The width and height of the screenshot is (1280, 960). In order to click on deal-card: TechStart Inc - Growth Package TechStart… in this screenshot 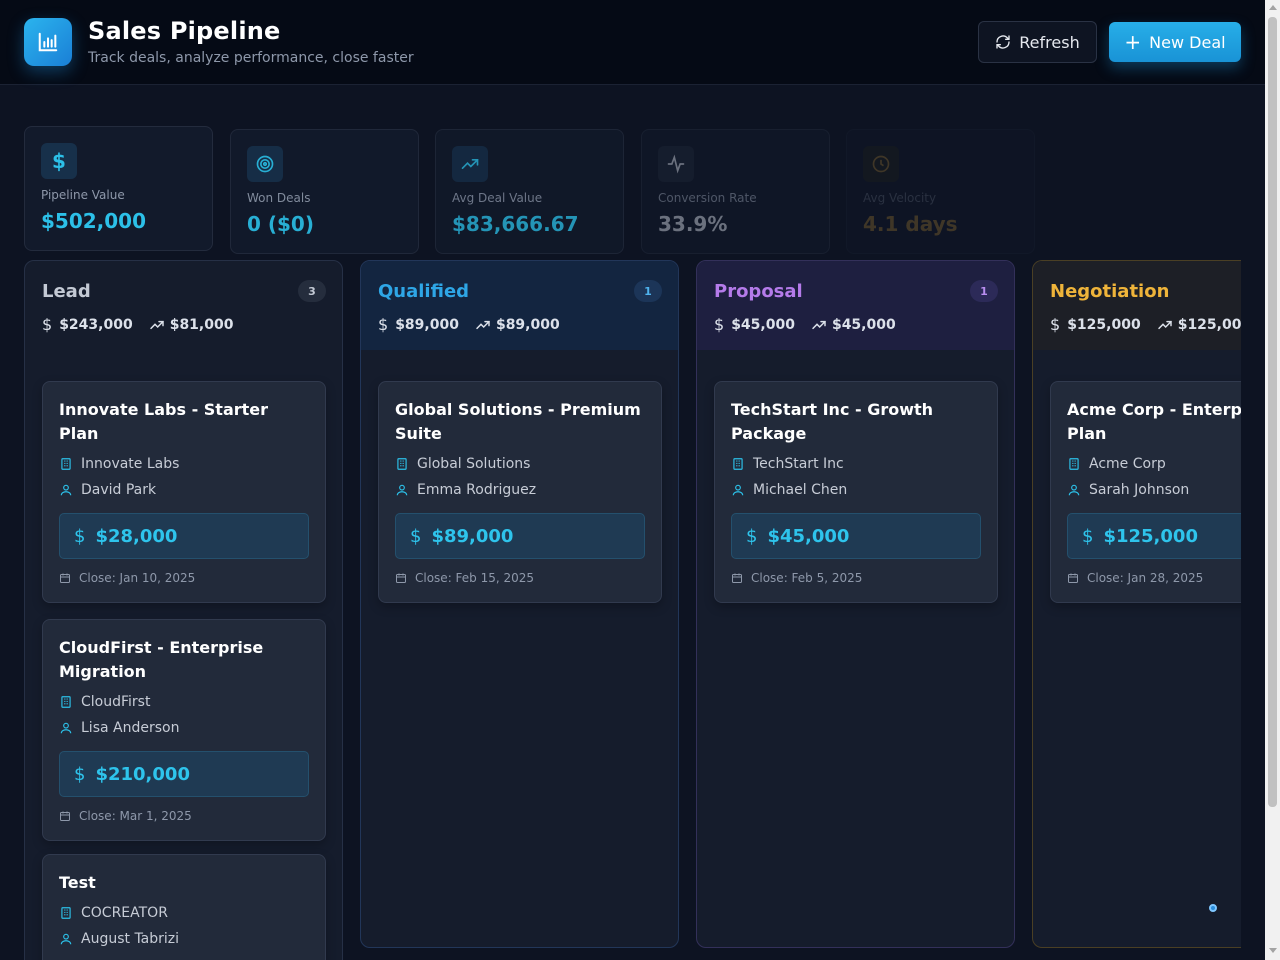, I will do `click(856, 492)`.